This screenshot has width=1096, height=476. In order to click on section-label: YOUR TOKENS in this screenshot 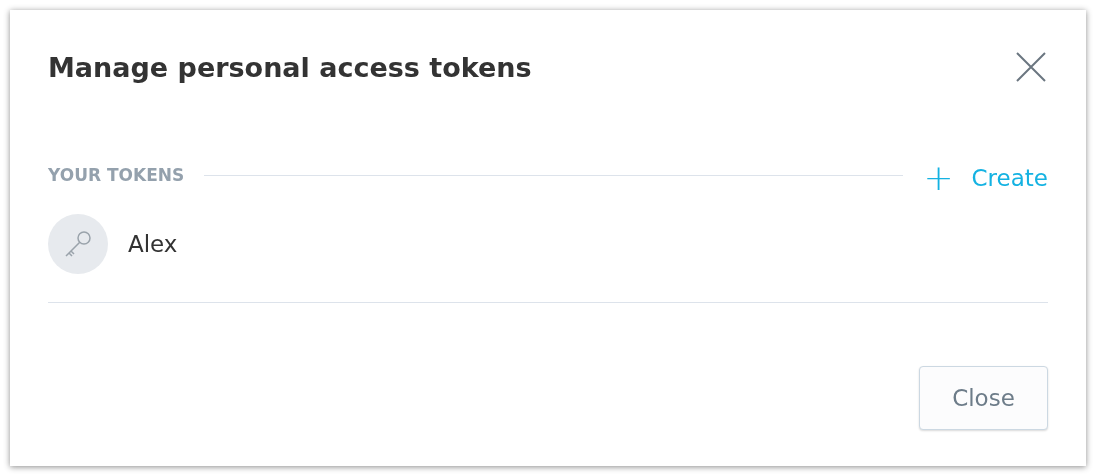, I will do `click(116, 175)`.